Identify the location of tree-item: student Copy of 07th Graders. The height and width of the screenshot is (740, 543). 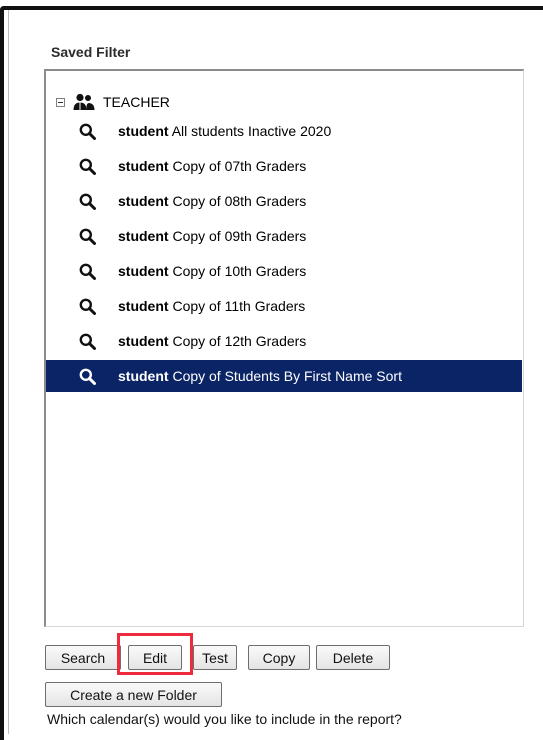
(284, 166).